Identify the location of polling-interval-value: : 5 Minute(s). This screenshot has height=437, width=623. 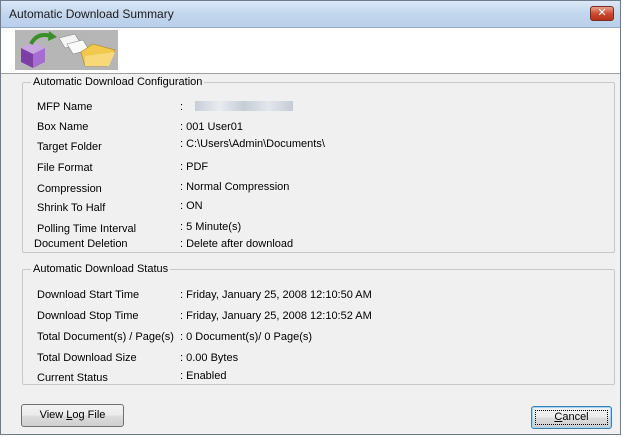
(211, 227).